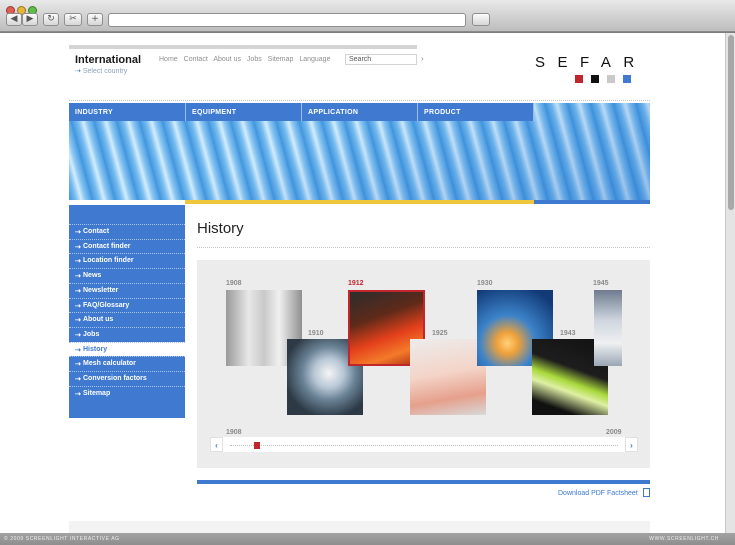 The image size is (735, 545). Describe the element at coordinates (281, 59) in the screenshot. I see `nav-sitemap: Sitemap` at that location.